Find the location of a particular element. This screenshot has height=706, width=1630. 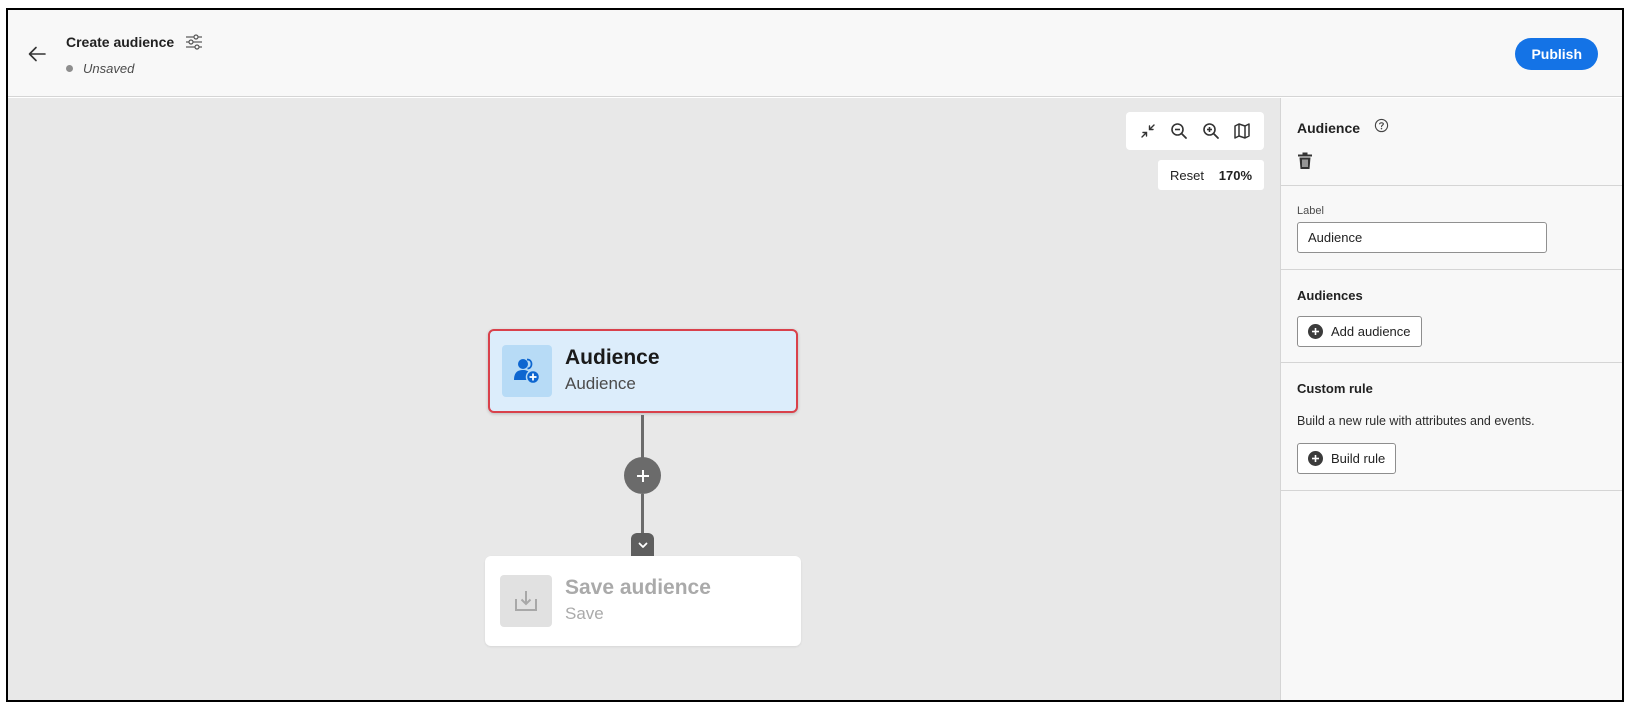

chevron-down-icon is located at coordinates (642, 545).